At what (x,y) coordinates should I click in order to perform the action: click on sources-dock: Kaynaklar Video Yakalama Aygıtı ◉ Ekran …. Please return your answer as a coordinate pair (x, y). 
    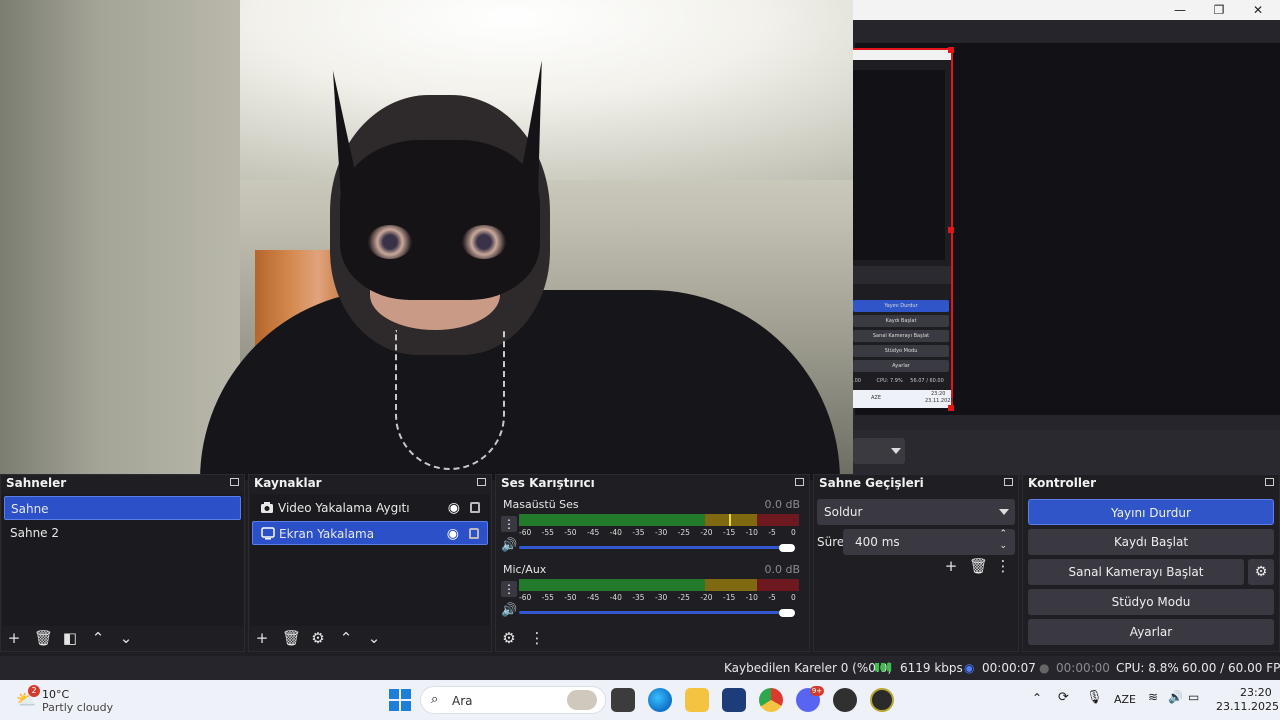
    Looking at the image, I should click on (370, 563).